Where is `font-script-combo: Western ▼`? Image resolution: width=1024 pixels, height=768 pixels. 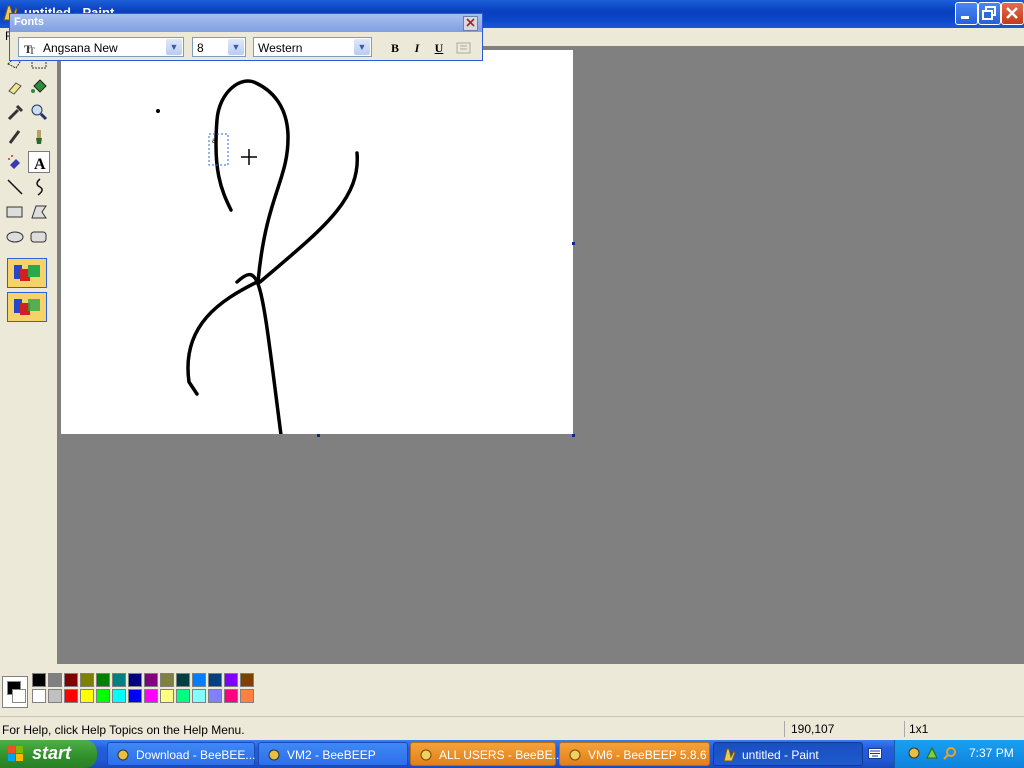
font-script-combo: Western ▼ is located at coordinates (312, 47).